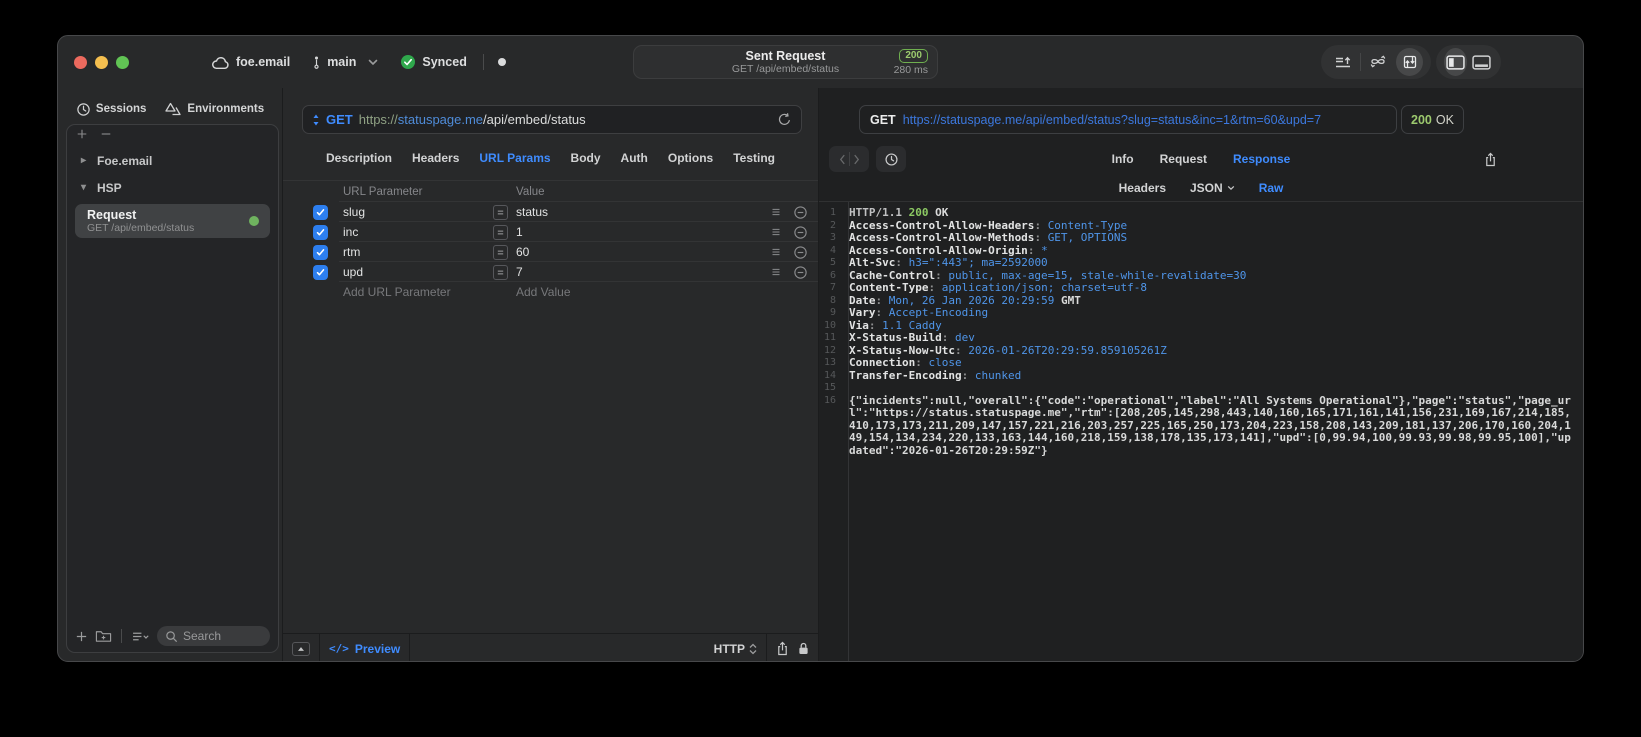 The image size is (1641, 737). What do you see at coordinates (418, 252) in the screenshot?
I see `param-name-field: rtm` at bounding box center [418, 252].